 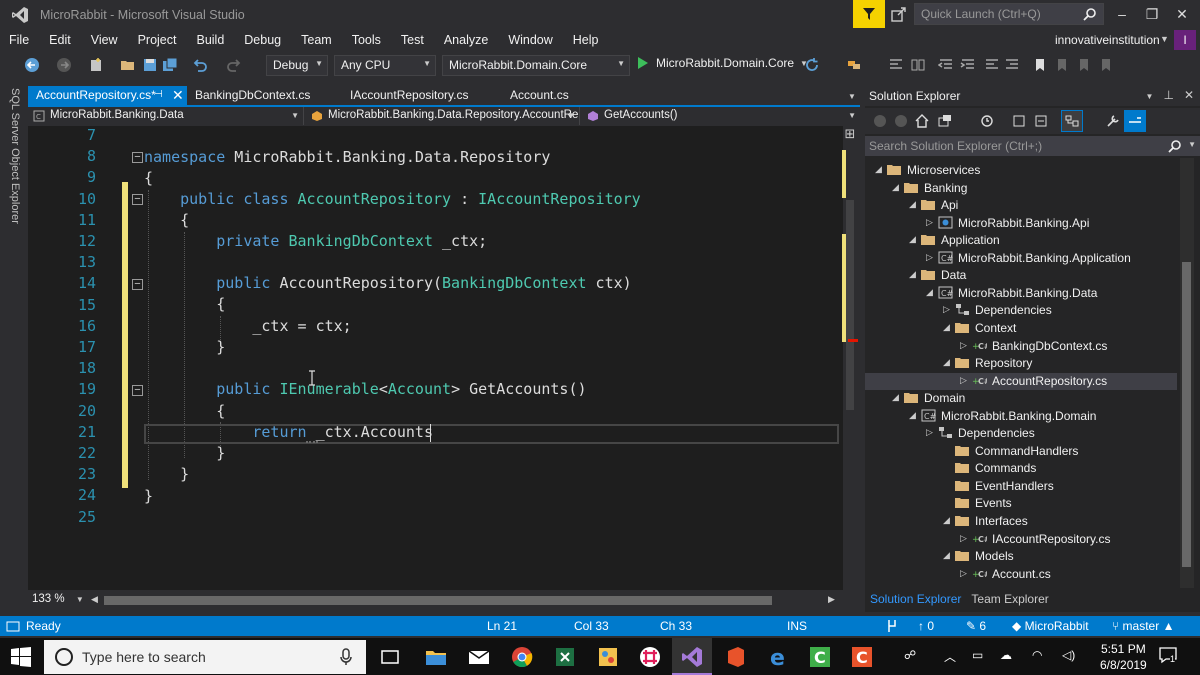 What do you see at coordinates (1021, 381) in the screenshot?
I see `tree-item: ▷ +C#AccountRepository.cs` at bounding box center [1021, 381].